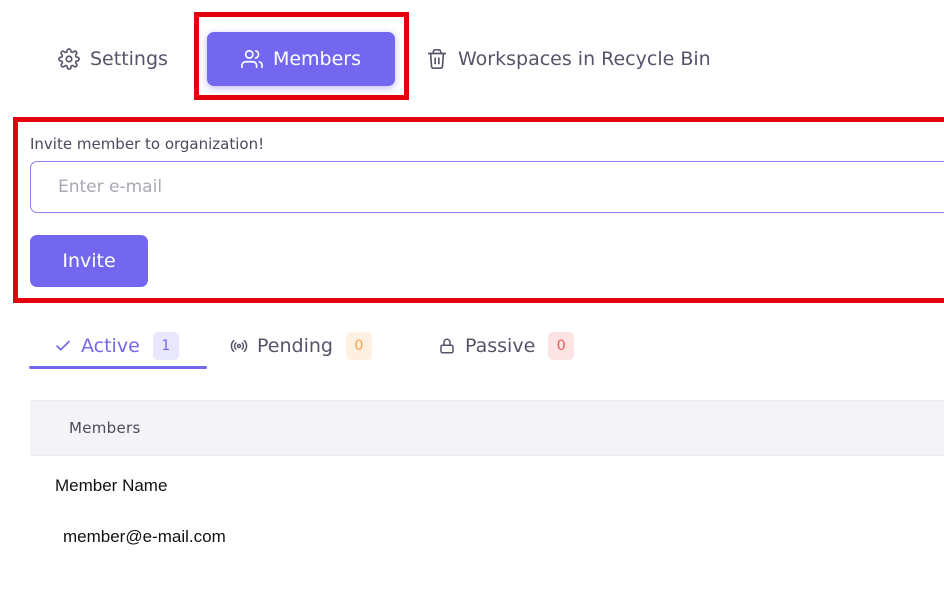 Image resolution: width=944 pixels, height=599 pixels. Describe the element at coordinates (437, 59) in the screenshot. I see `trash-icon` at that location.